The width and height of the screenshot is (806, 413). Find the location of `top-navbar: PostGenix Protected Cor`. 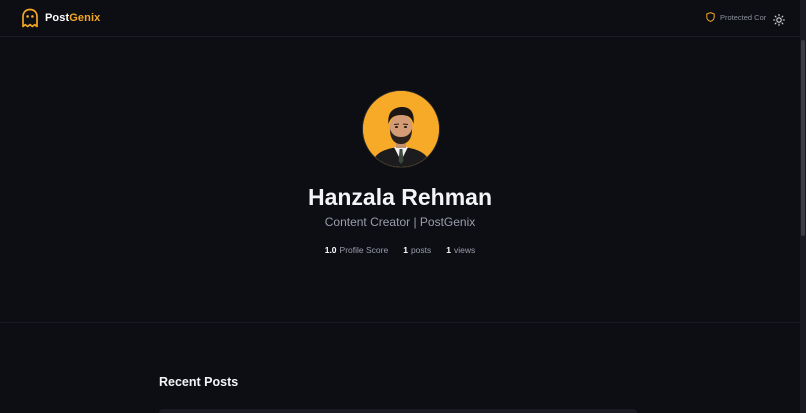

top-navbar: PostGenix Protected Cor is located at coordinates (400, 18).